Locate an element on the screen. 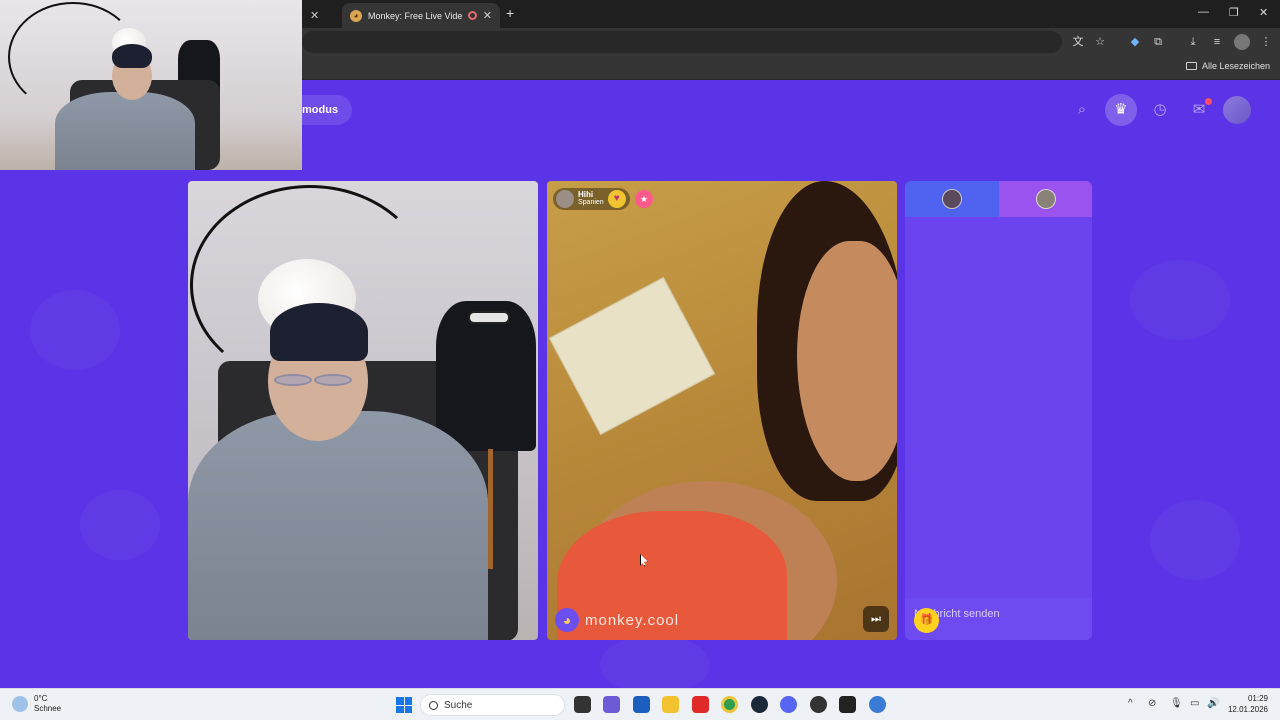  taskbar-search: Suche is located at coordinates (492, 705).